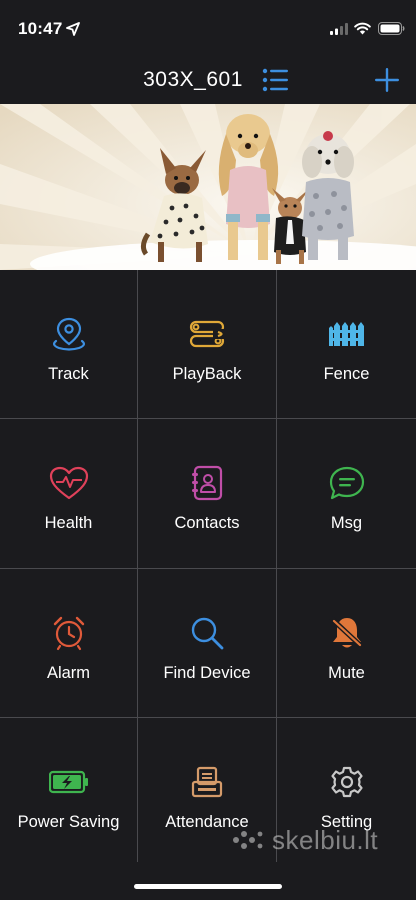 The image size is (416, 900). I want to click on magnifier-icon, so click(207, 633).